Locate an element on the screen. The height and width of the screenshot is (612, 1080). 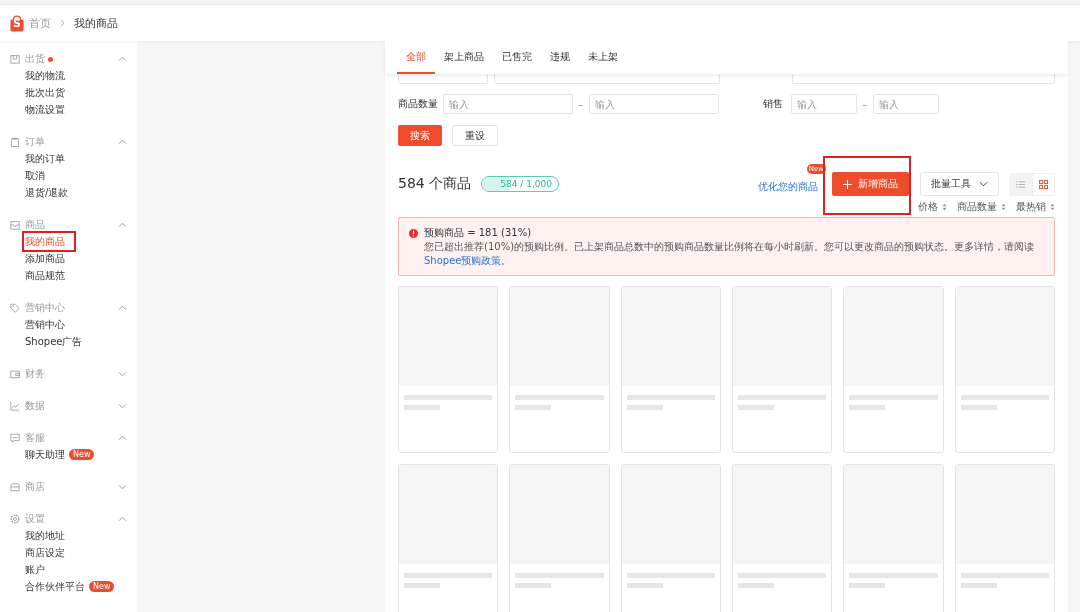
tab: 已售完 is located at coordinates (517, 57).